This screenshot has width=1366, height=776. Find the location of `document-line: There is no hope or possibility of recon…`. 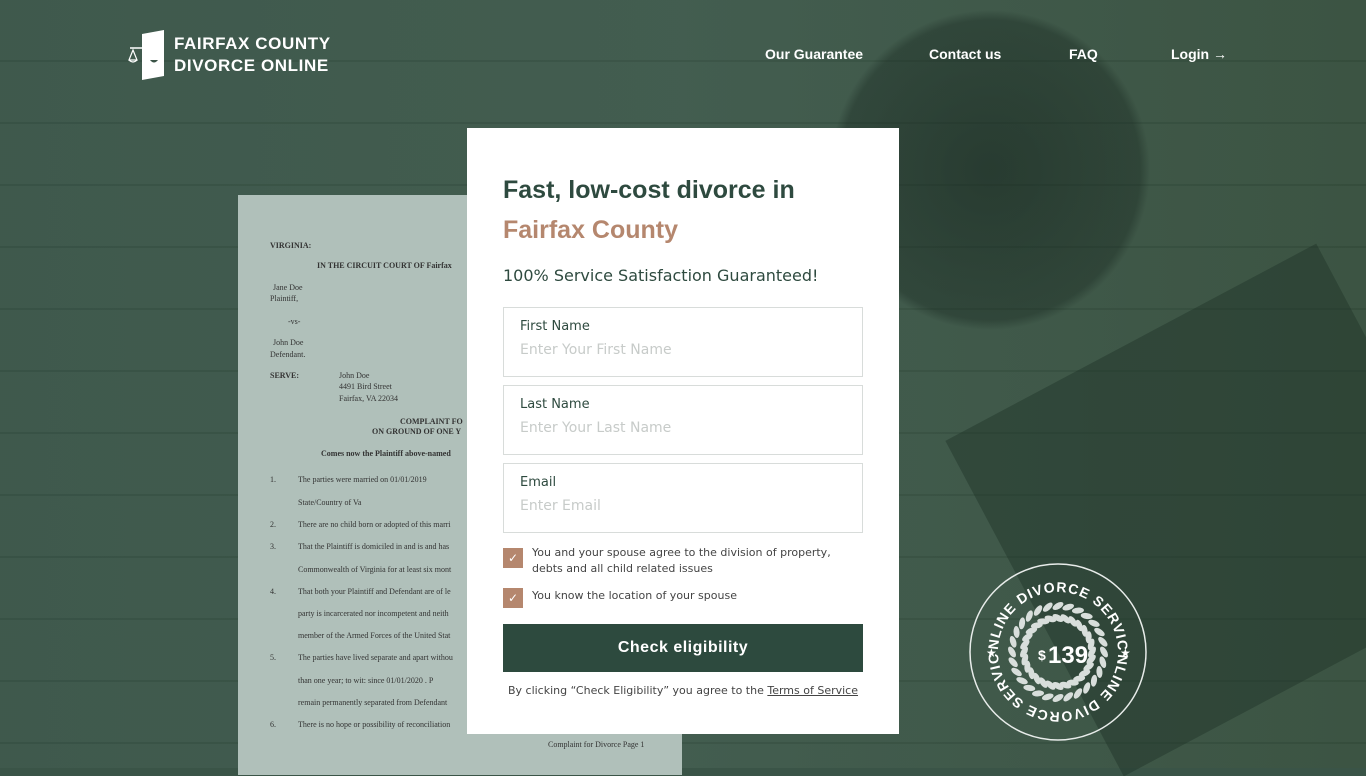

document-line: There is no hope or possibility of recon… is located at coordinates (374, 724).